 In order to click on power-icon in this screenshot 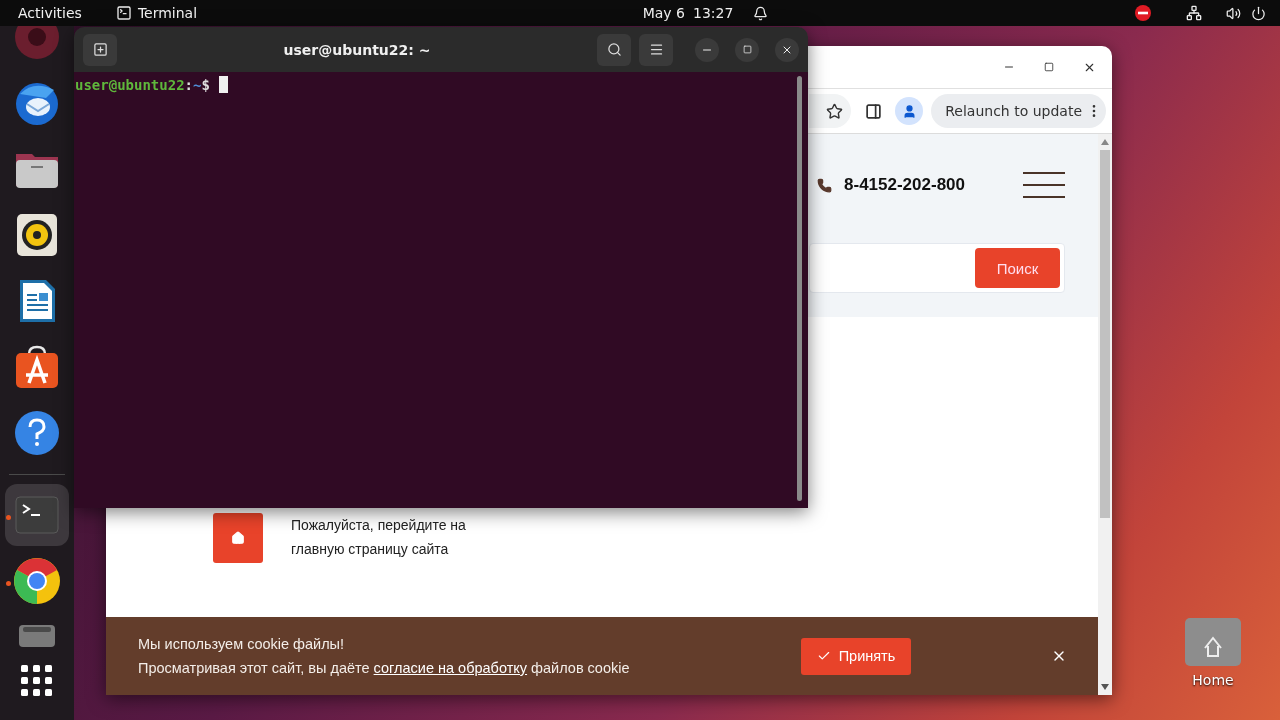, I will do `click(1258, 13)`.